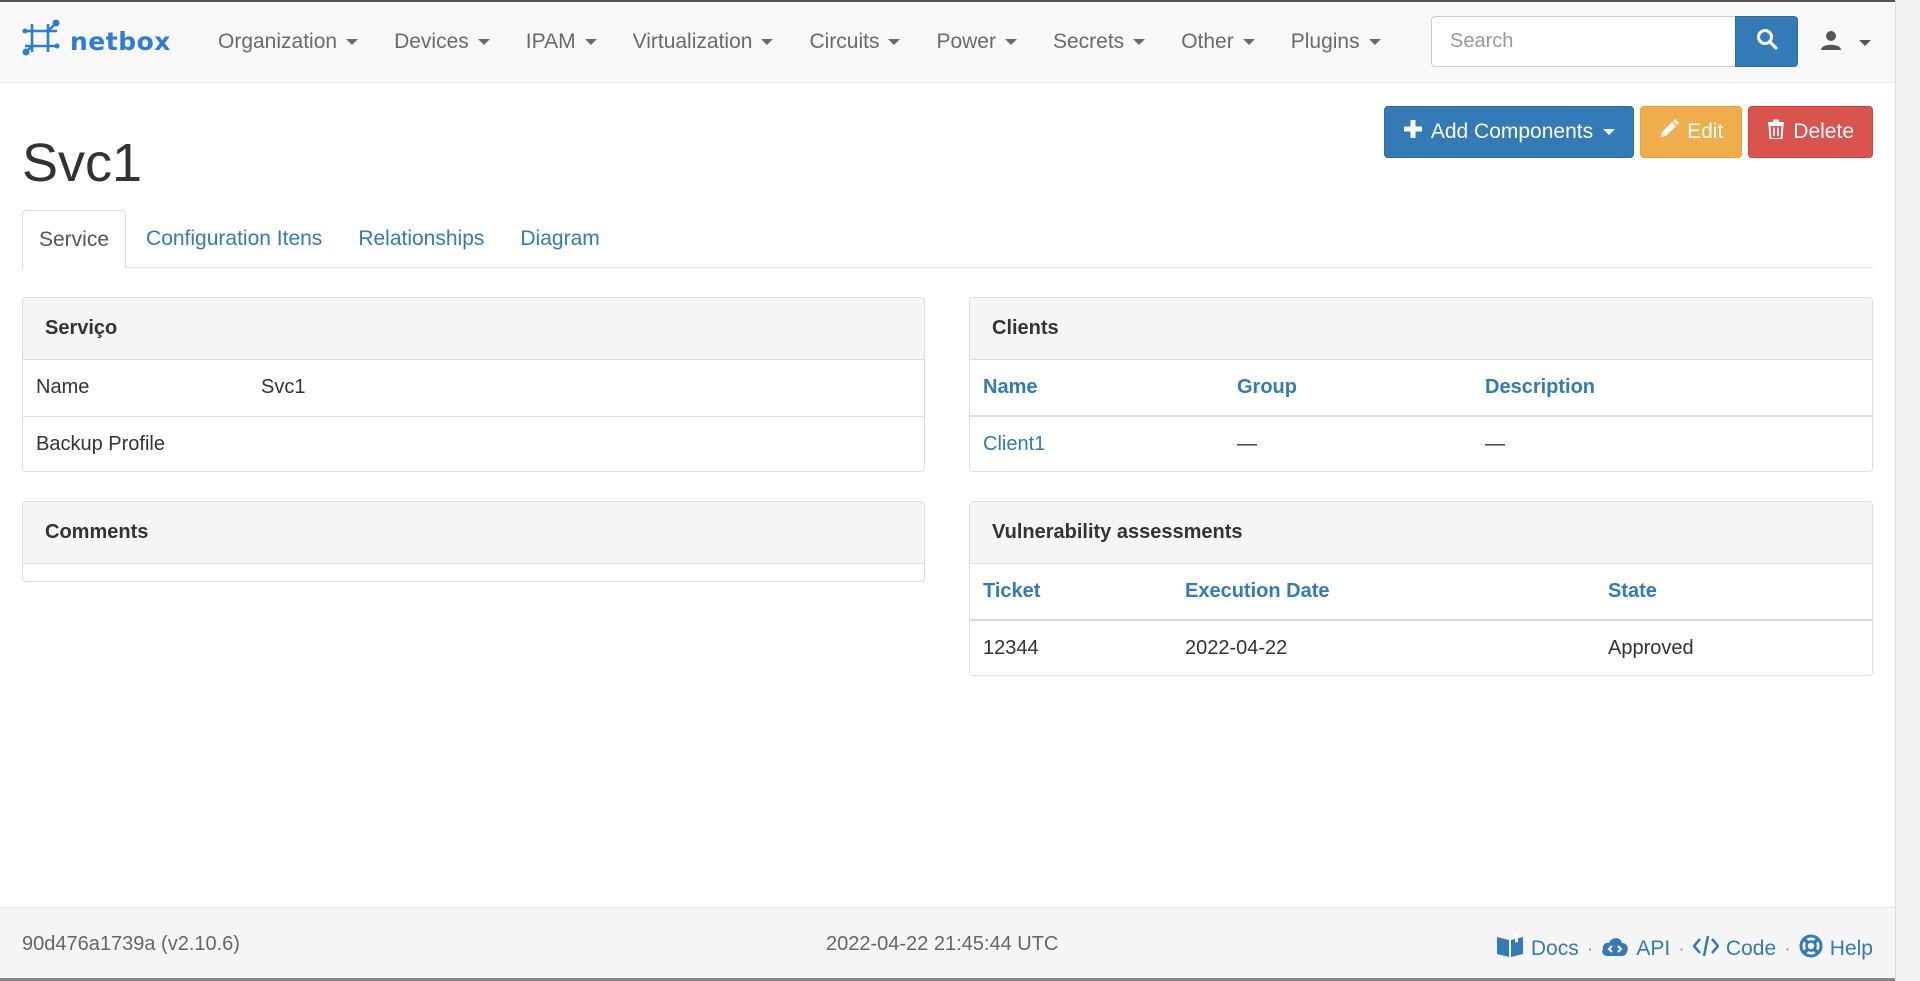  What do you see at coordinates (1421, 443) in the screenshot?
I see `table-row: Client1 — —` at bounding box center [1421, 443].